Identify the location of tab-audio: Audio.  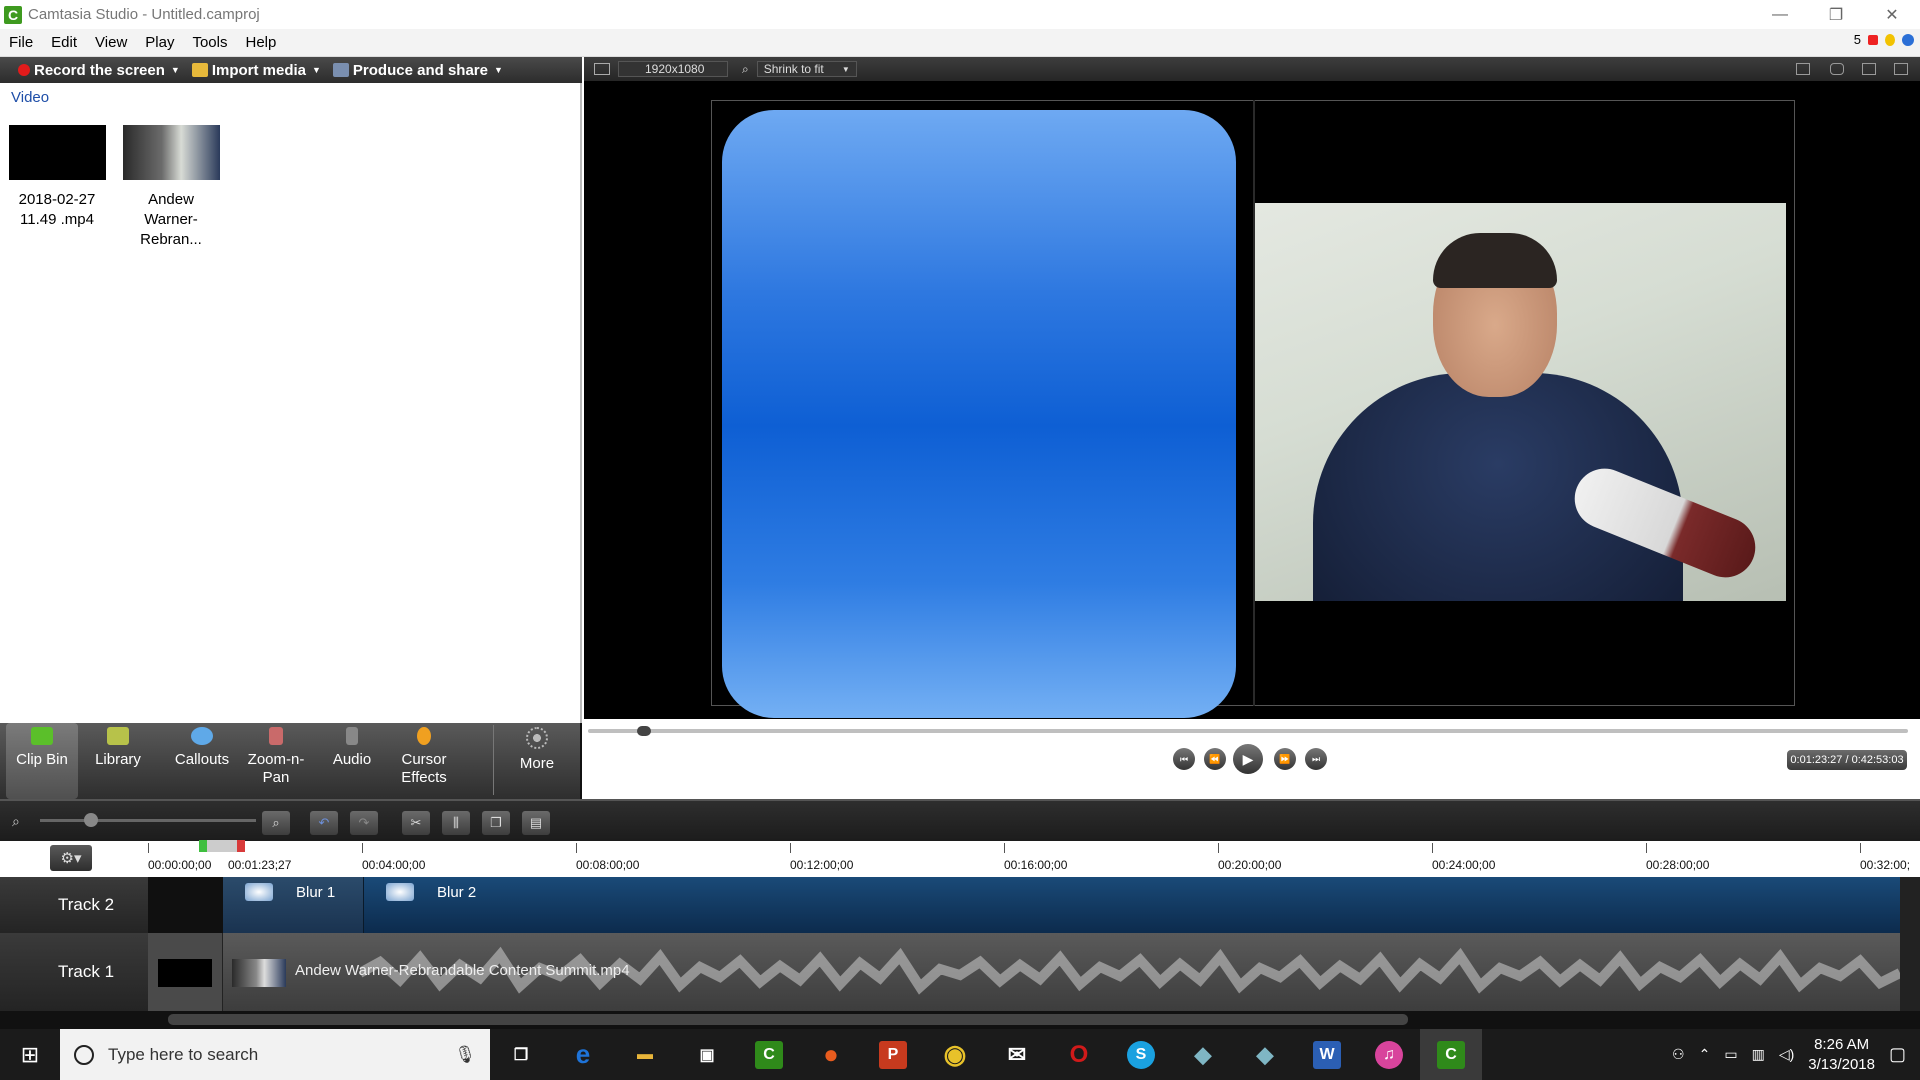
(352, 761).